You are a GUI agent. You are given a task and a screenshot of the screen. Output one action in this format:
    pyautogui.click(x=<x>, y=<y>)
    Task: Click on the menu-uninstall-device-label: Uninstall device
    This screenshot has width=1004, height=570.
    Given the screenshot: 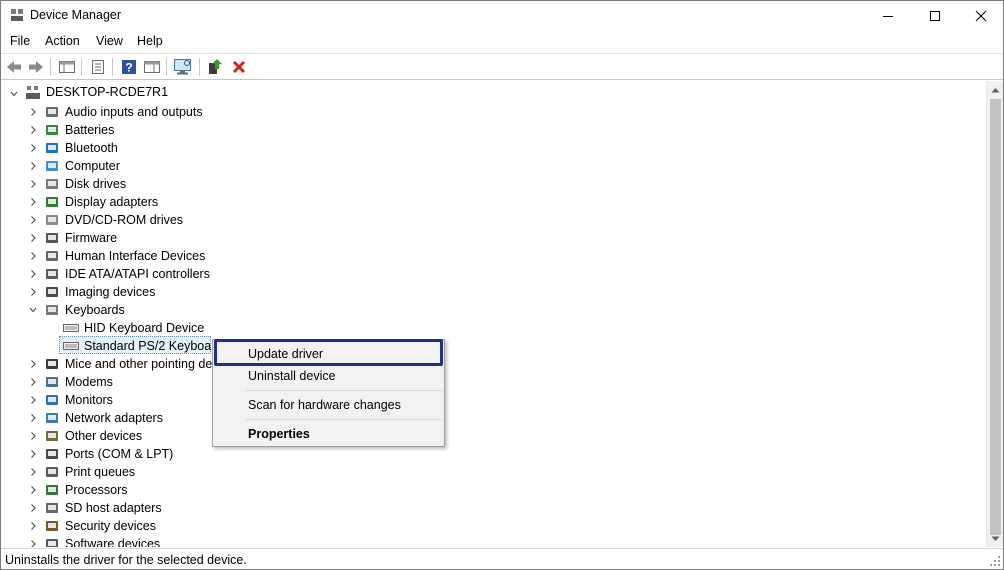 What is the action you would take?
    pyautogui.click(x=292, y=376)
    